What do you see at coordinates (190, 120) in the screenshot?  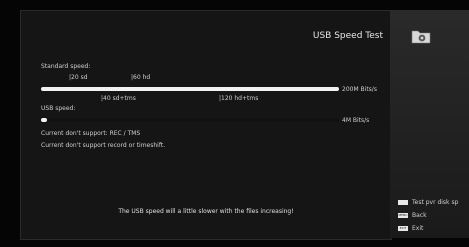 I see `usb-speed-bar` at bounding box center [190, 120].